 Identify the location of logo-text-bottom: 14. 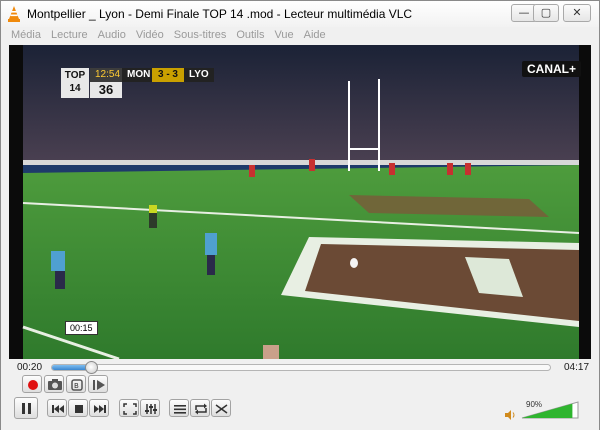
(75, 88).